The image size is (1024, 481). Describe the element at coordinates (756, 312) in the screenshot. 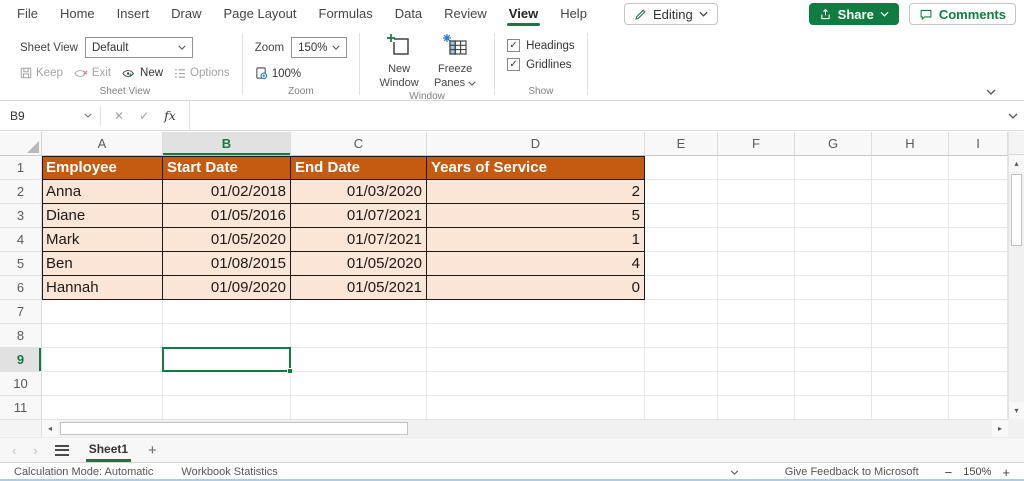

I see `cell-F7` at that location.